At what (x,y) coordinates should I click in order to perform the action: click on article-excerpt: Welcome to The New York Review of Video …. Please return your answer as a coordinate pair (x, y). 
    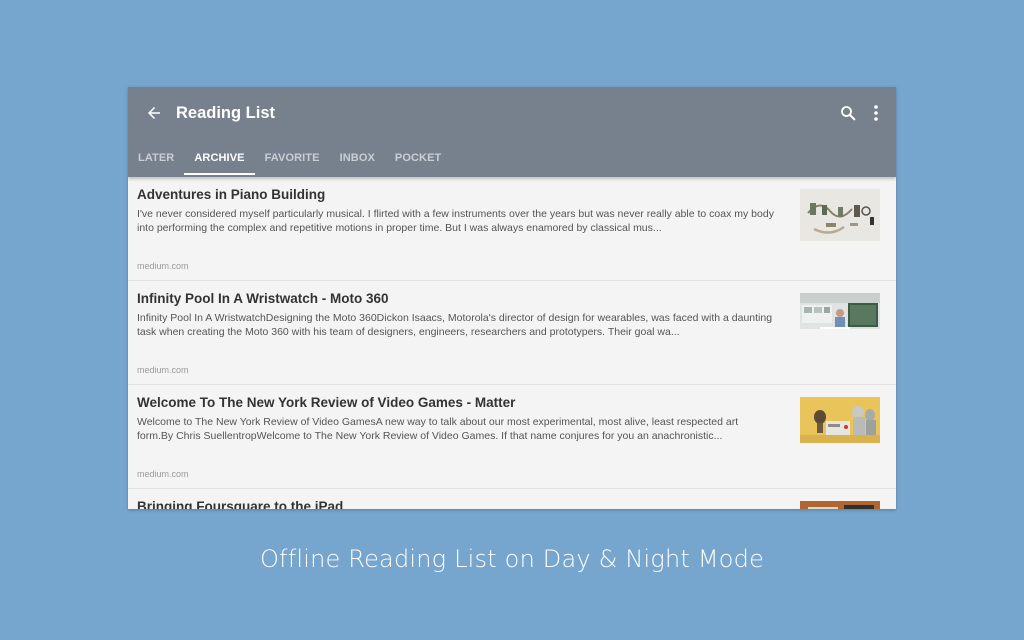
    Looking at the image, I should click on (438, 429).